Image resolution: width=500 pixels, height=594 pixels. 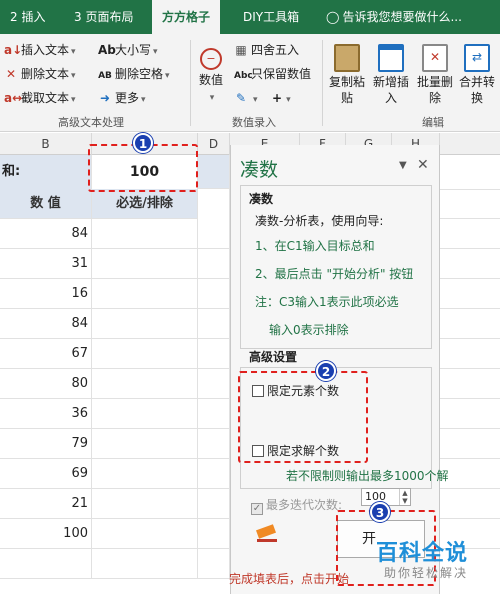 What do you see at coordinates (46, 444) in the screenshot?
I see `value-cell: 79` at bounding box center [46, 444].